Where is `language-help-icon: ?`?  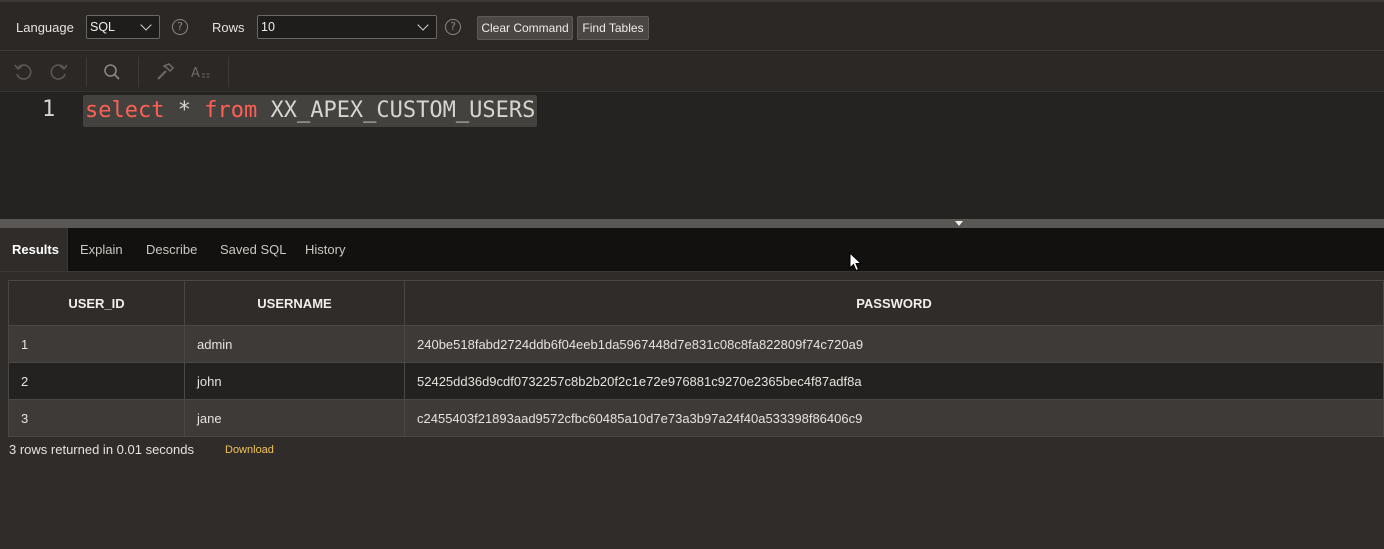 language-help-icon: ? is located at coordinates (180, 27).